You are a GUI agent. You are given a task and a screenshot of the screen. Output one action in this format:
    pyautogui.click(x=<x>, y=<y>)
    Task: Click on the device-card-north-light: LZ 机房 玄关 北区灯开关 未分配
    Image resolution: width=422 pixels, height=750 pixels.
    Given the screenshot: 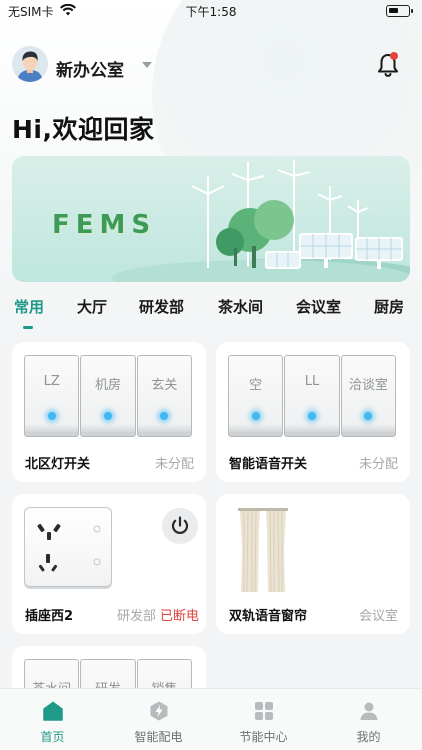 What is the action you would take?
    pyautogui.click(x=109, y=412)
    